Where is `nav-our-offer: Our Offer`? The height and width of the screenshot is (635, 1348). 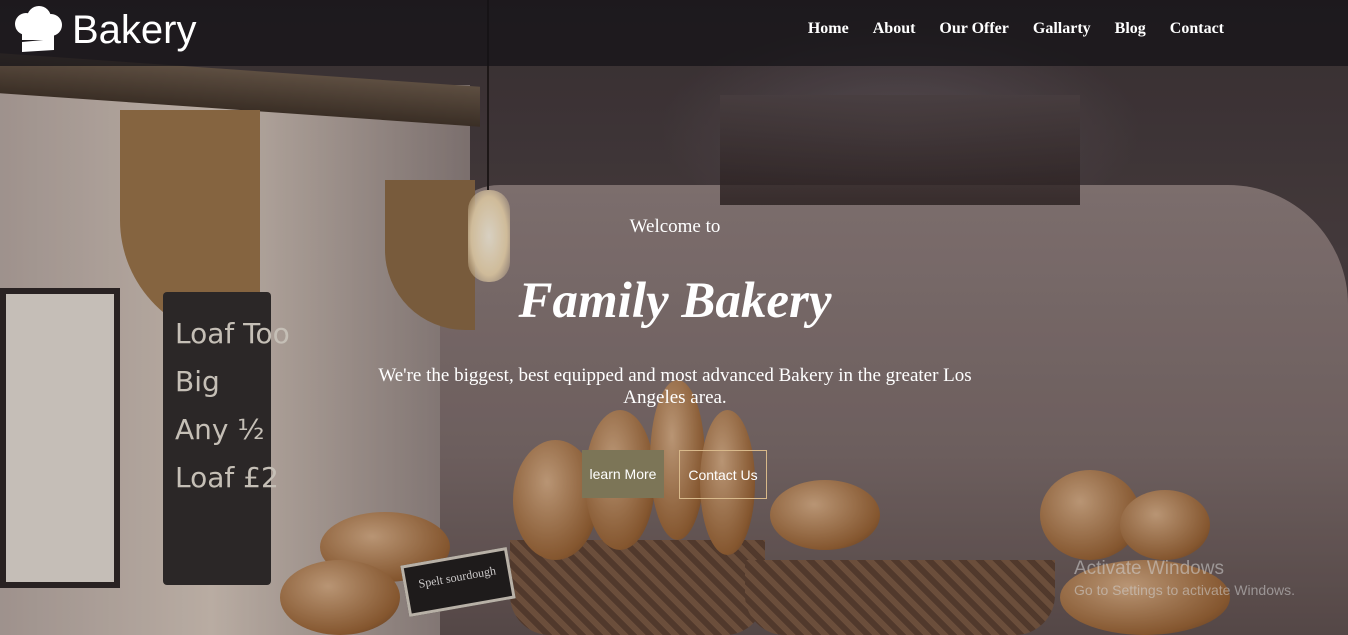
nav-our-offer: Our Offer is located at coordinates (973, 29).